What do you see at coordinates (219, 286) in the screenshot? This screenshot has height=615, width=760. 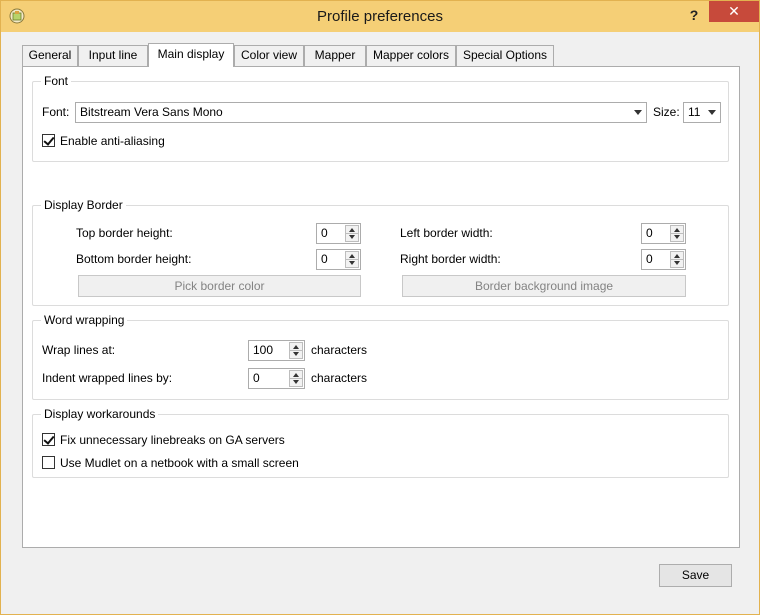 I see `pick-border-color-button: Pick border color` at bounding box center [219, 286].